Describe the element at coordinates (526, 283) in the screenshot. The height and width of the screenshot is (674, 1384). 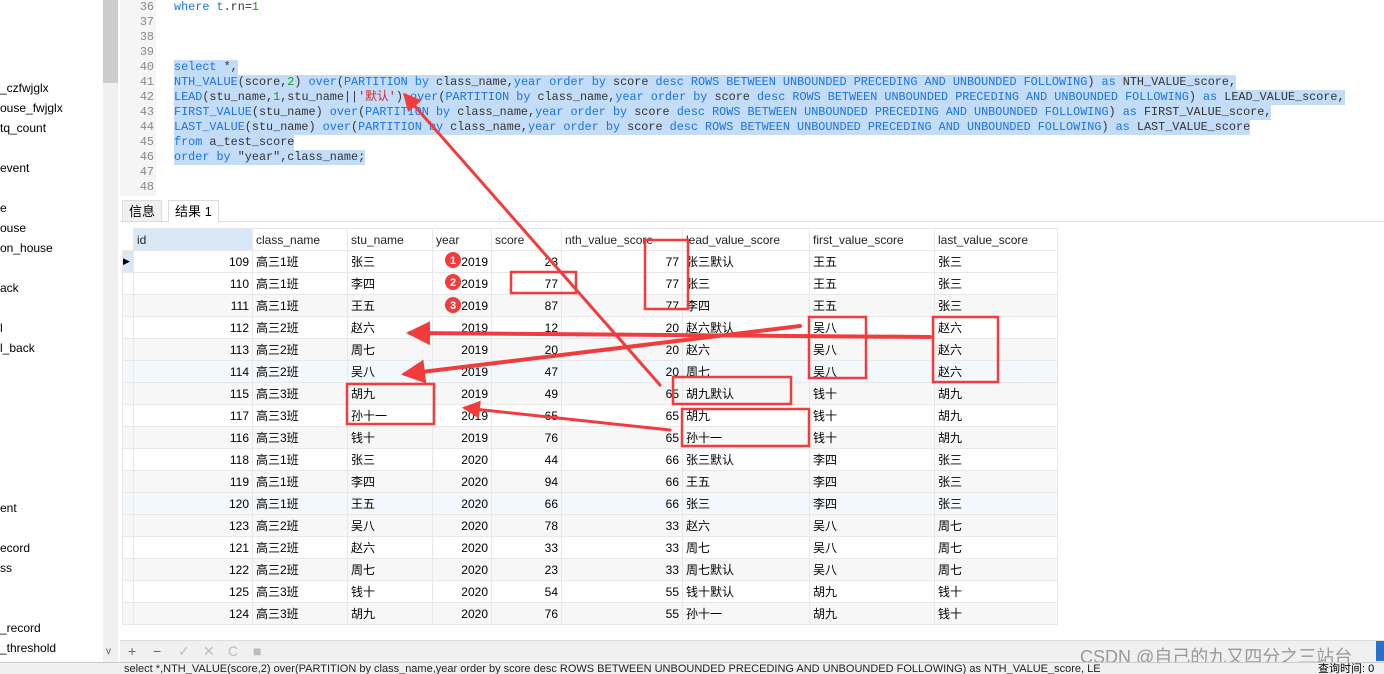
I see `cell-score: 77` at that location.